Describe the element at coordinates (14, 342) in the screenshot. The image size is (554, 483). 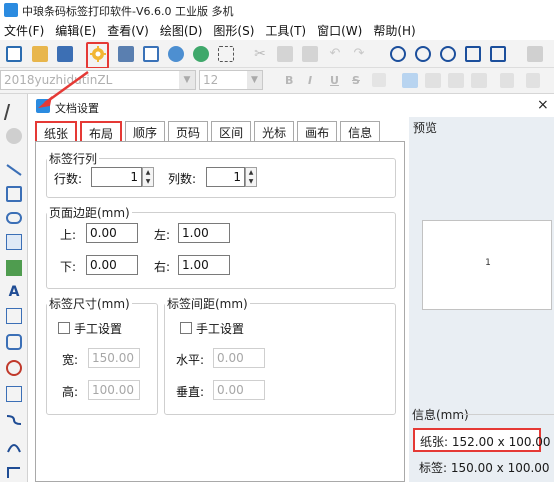
I see `button-tool-icon` at that location.